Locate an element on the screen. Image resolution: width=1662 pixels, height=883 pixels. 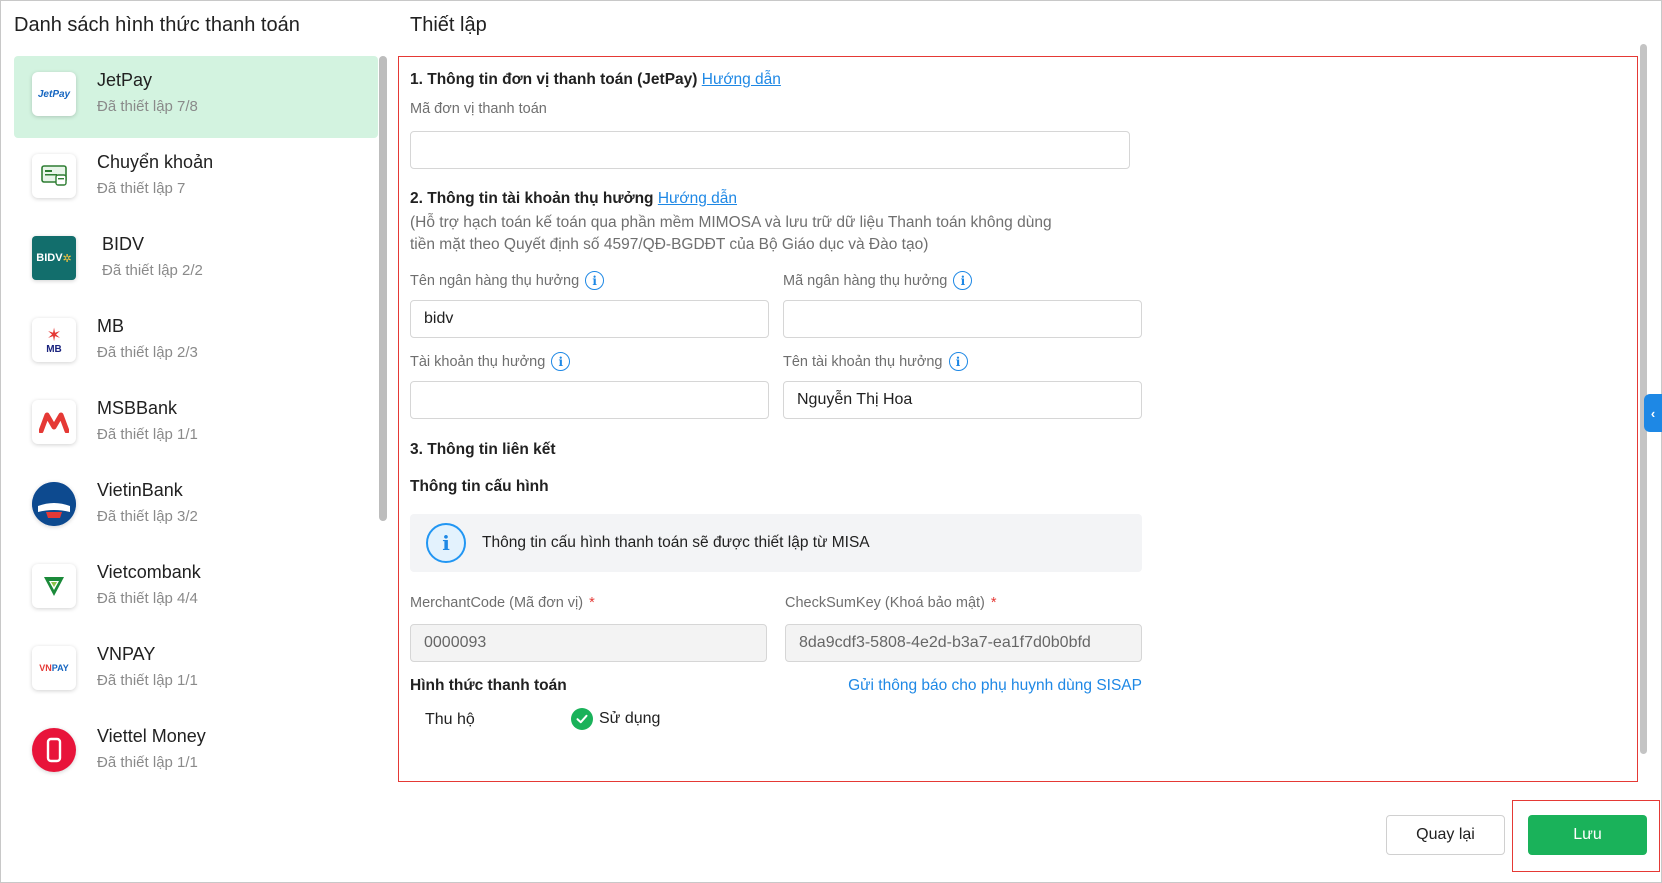
bank-transfer-icon is located at coordinates (54, 176).